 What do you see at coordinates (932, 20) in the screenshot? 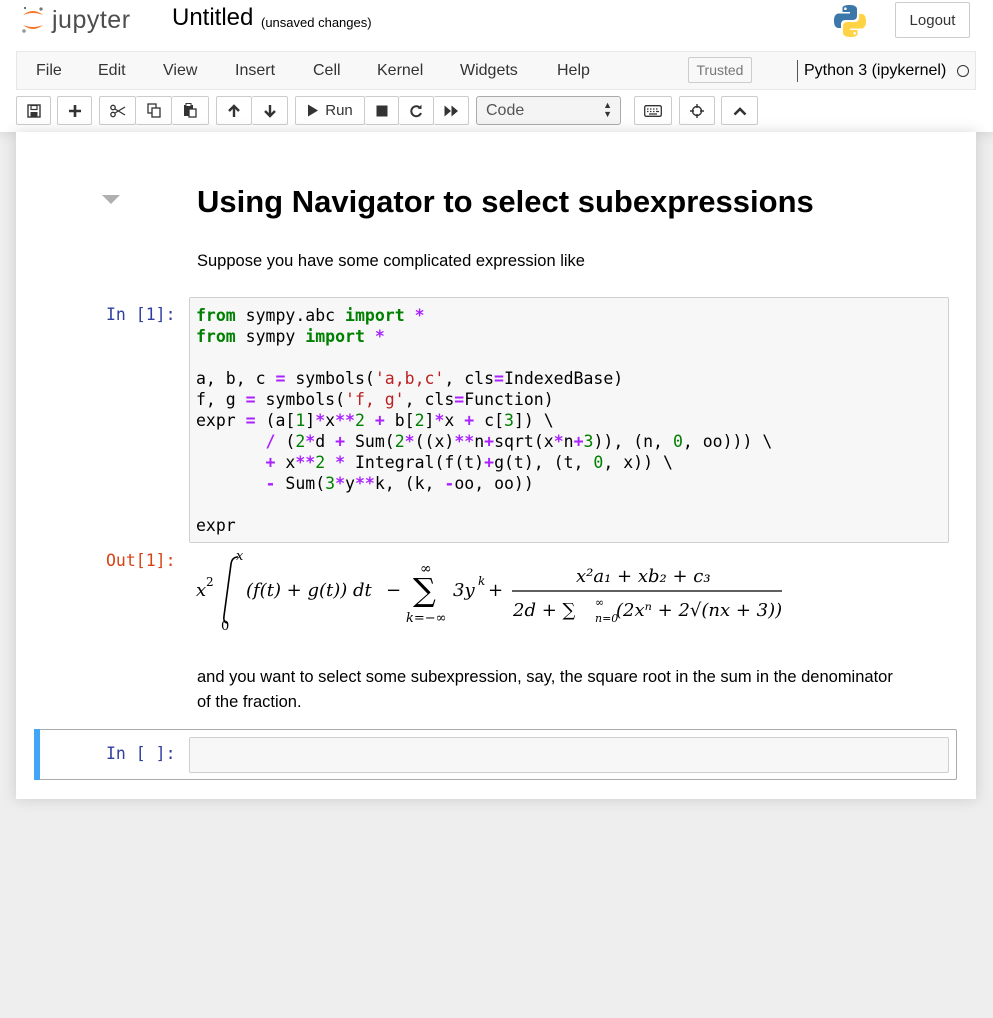
I see `logout-button: Logout` at bounding box center [932, 20].